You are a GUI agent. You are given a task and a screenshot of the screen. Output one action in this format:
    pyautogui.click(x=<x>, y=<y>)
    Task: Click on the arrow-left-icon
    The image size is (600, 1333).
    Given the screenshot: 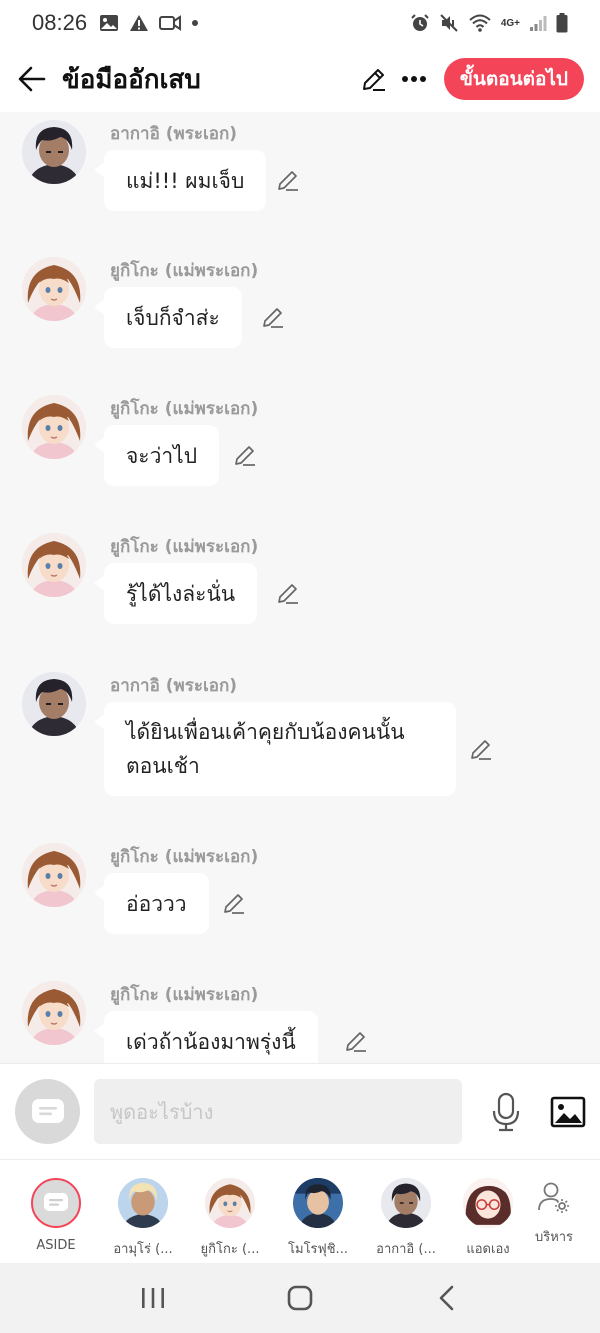 What is the action you would take?
    pyautogui.click(x=32, y=79)
    